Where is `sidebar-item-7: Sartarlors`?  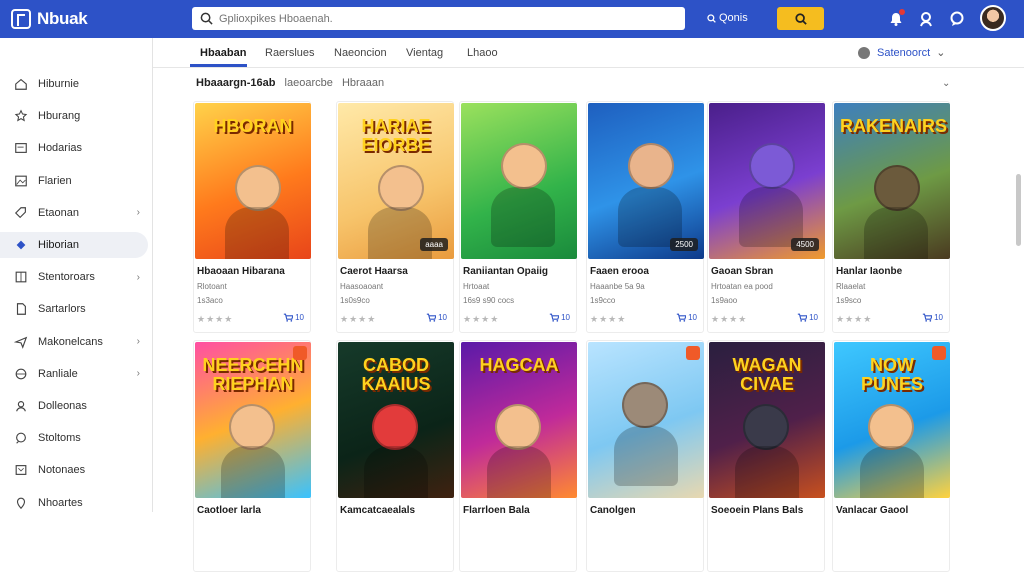 sidebar-item-7: Sartarlors is located at coordinates (74, 309).